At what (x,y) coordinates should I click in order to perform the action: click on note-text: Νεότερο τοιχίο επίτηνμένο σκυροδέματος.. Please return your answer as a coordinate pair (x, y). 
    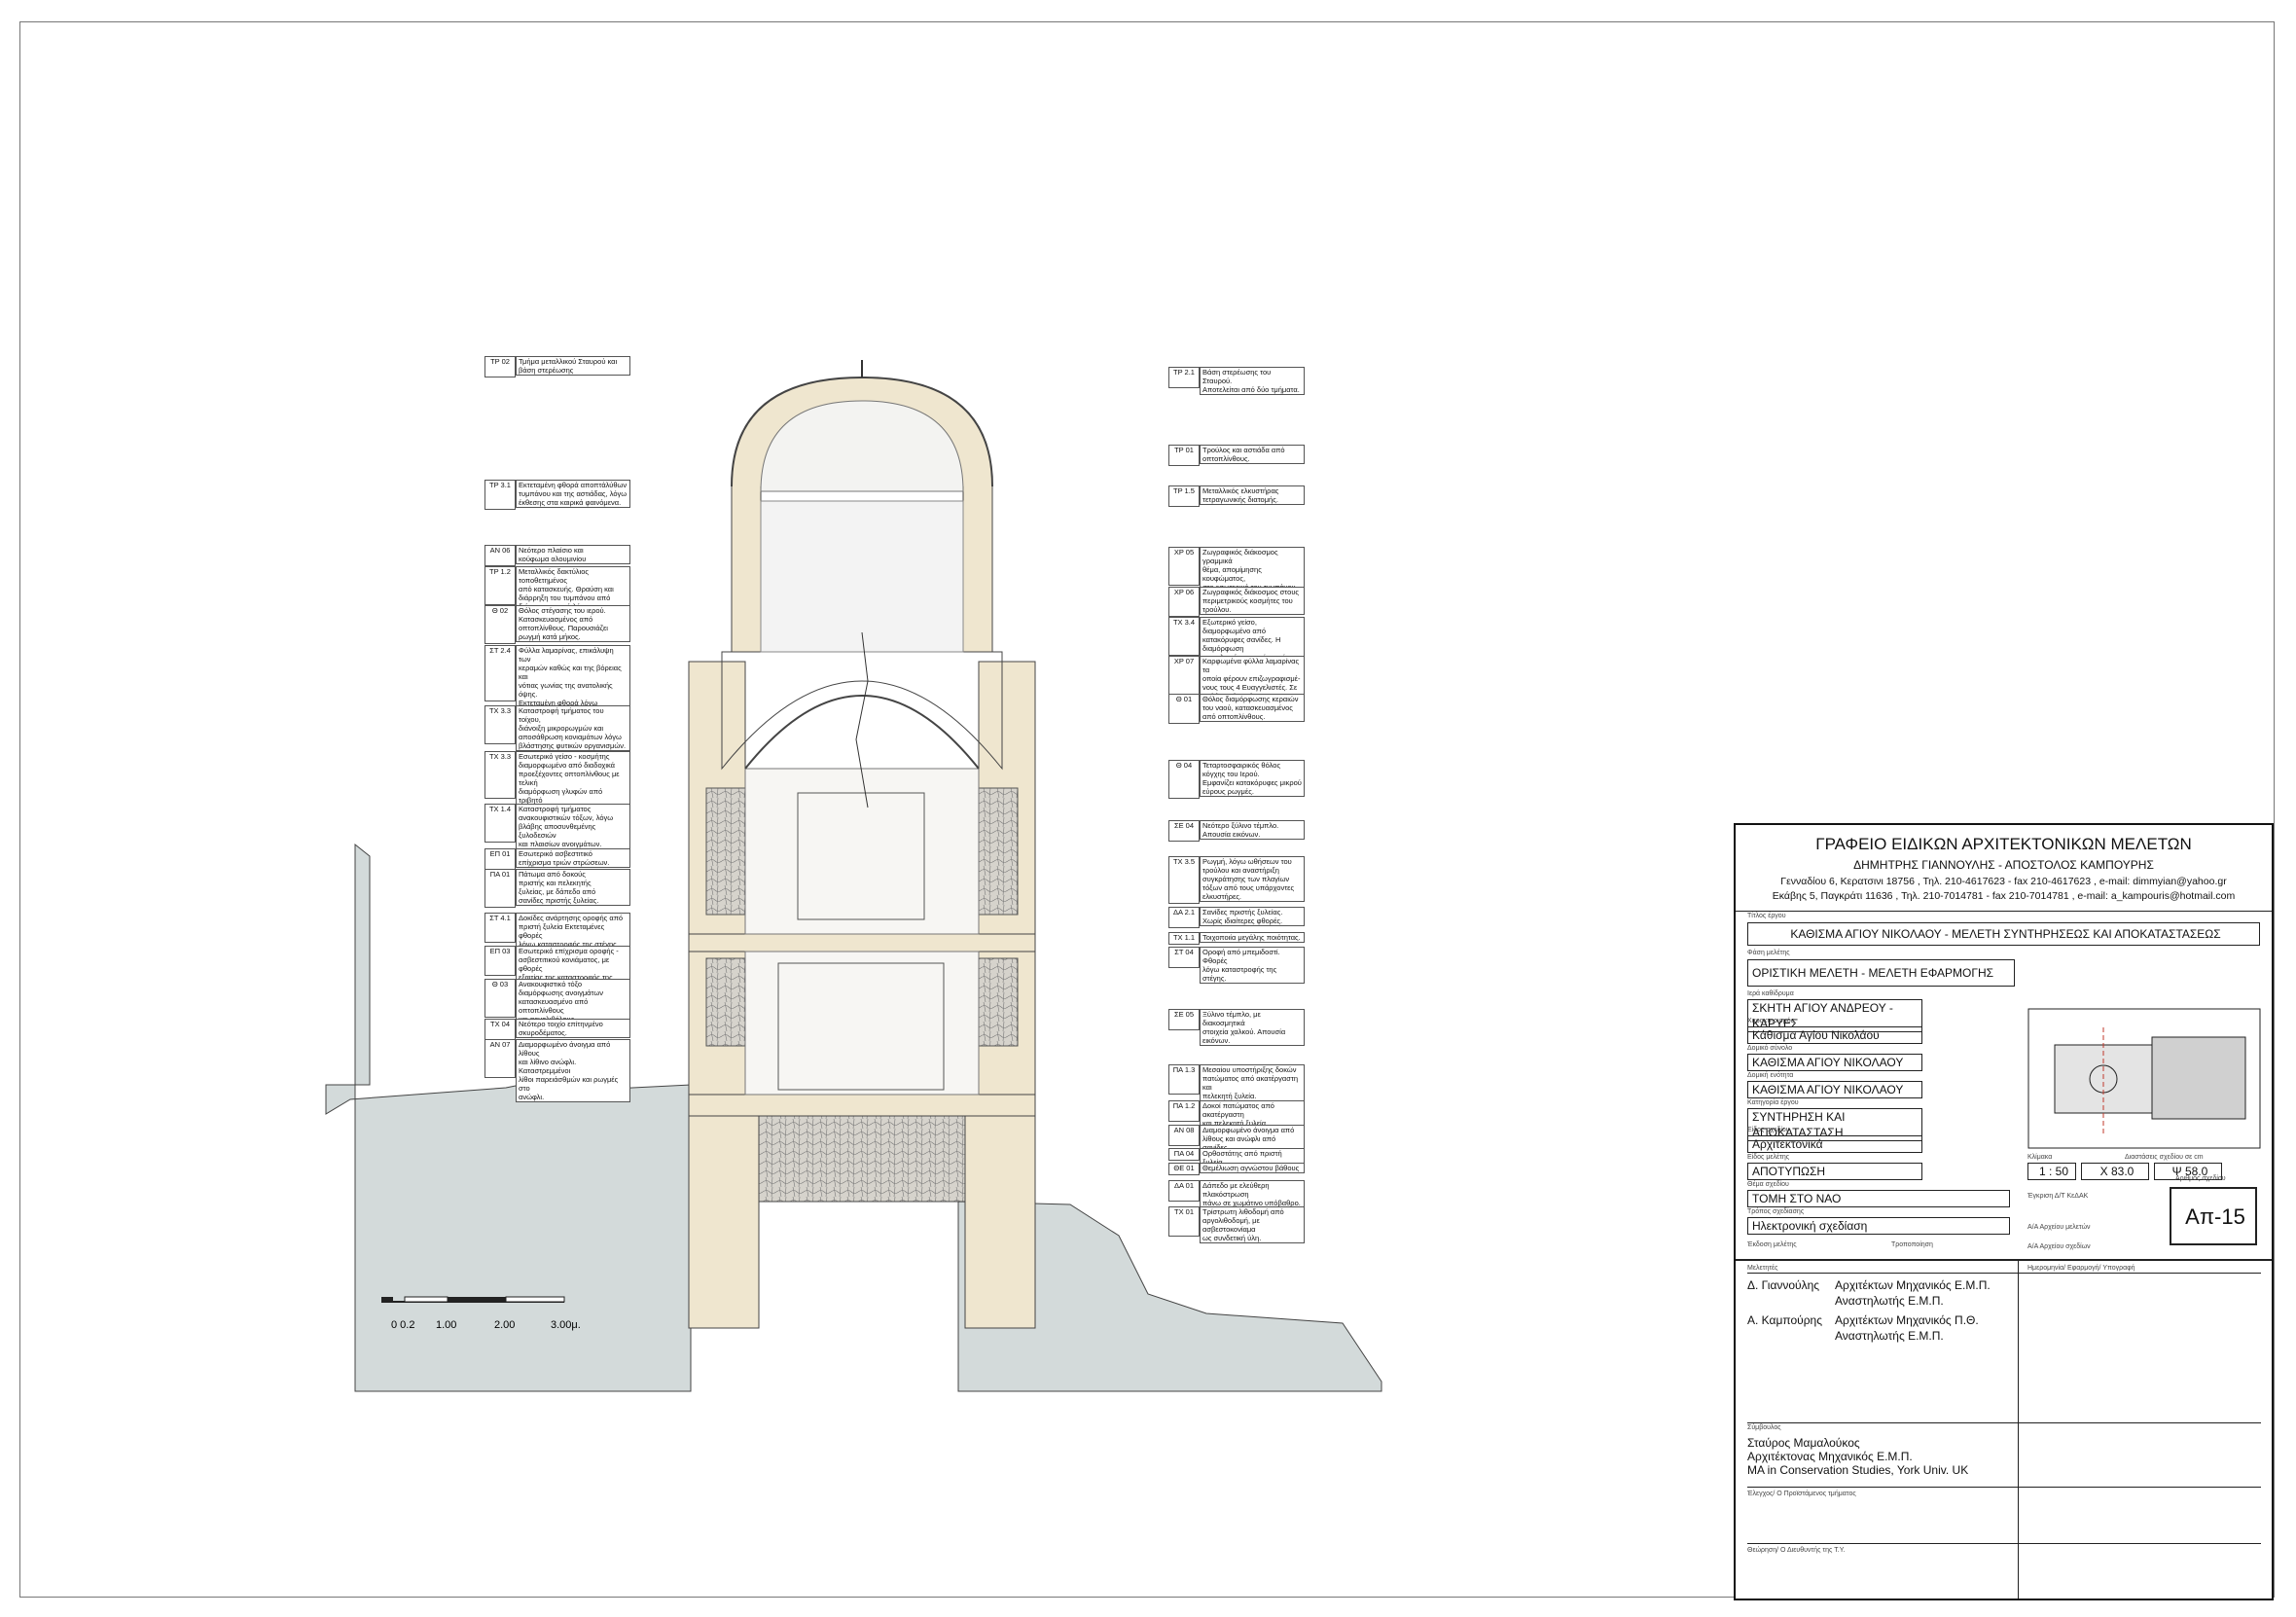
    Looking at the image, I should click on (573, 1028).